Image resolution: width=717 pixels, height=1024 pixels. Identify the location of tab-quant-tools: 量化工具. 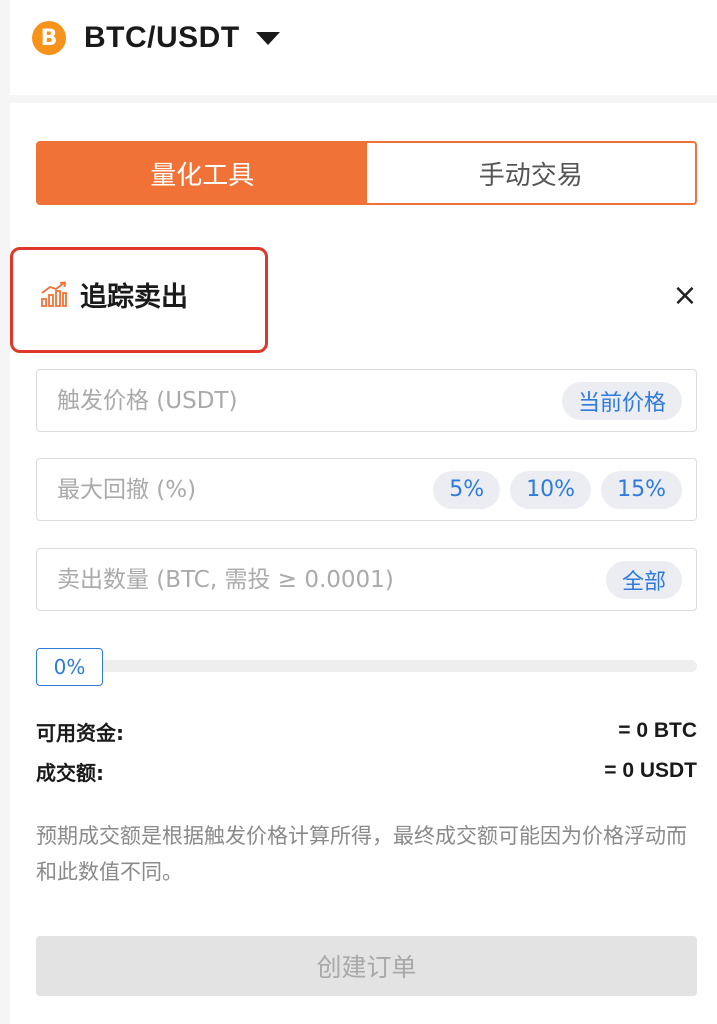
(202, 173).